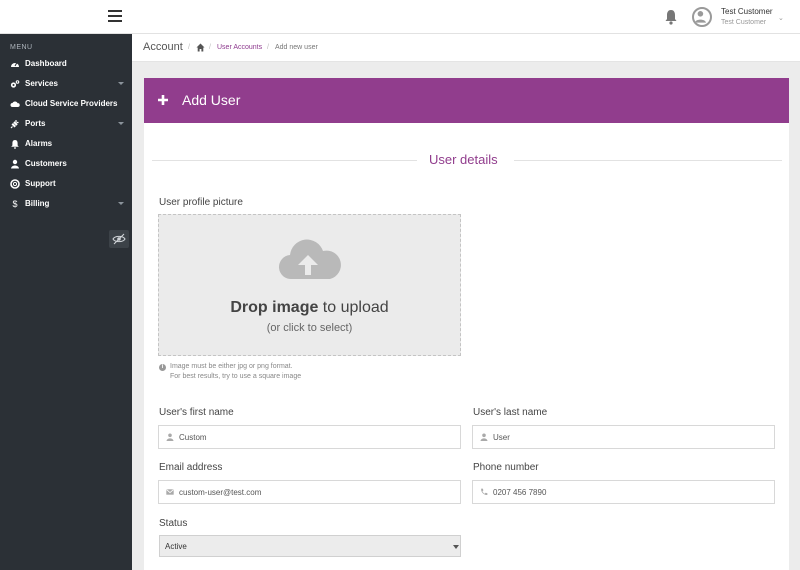 This screenshot has width=800, height=570. I want to click on panel-title: Add User, so click(211, 100).